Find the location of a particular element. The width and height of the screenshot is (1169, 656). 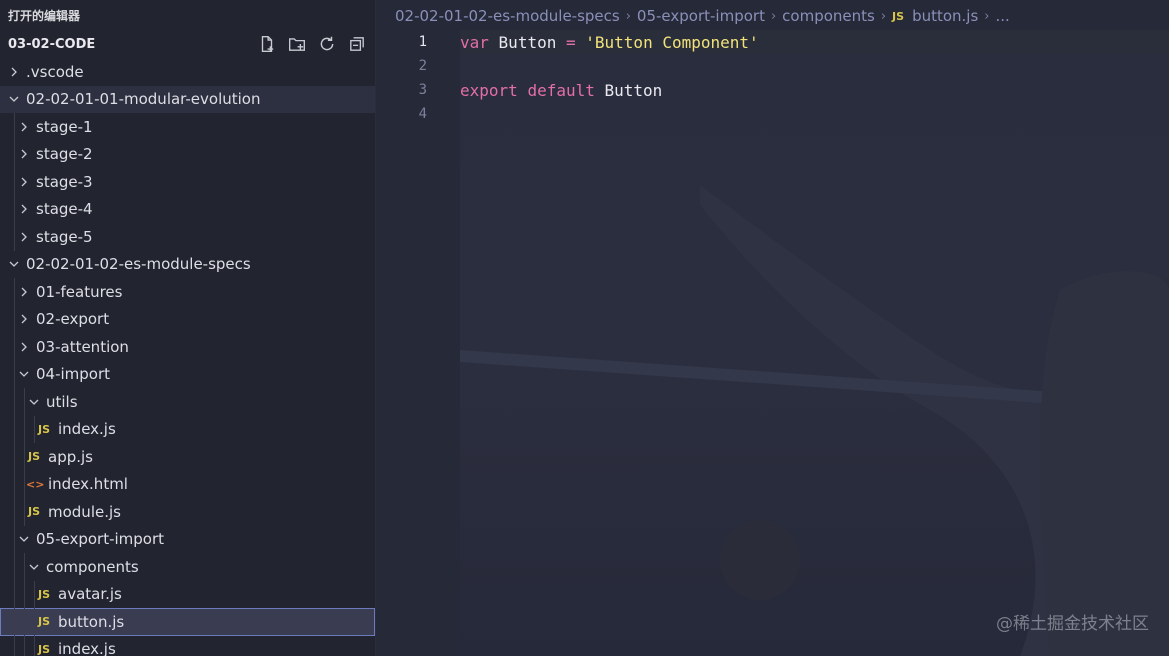

tree-folder: stage-4 is located at coordinates (187, 209).